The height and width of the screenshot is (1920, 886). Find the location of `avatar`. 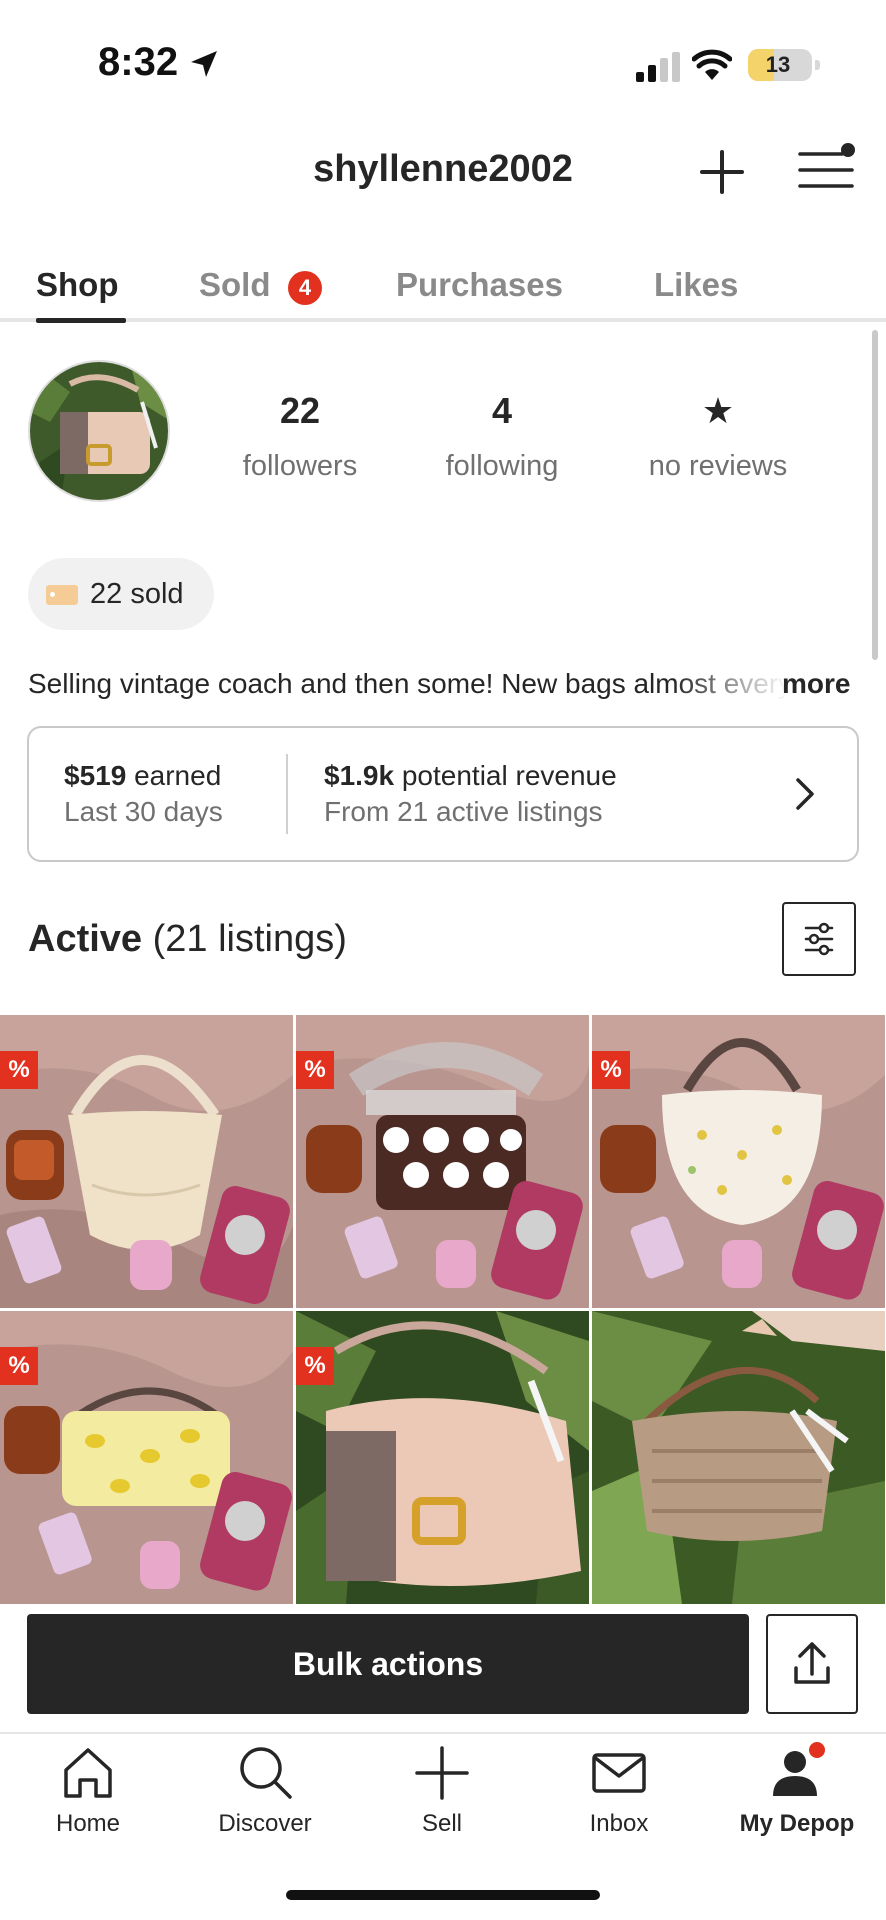

avatar is located at coordinates (99, 431).